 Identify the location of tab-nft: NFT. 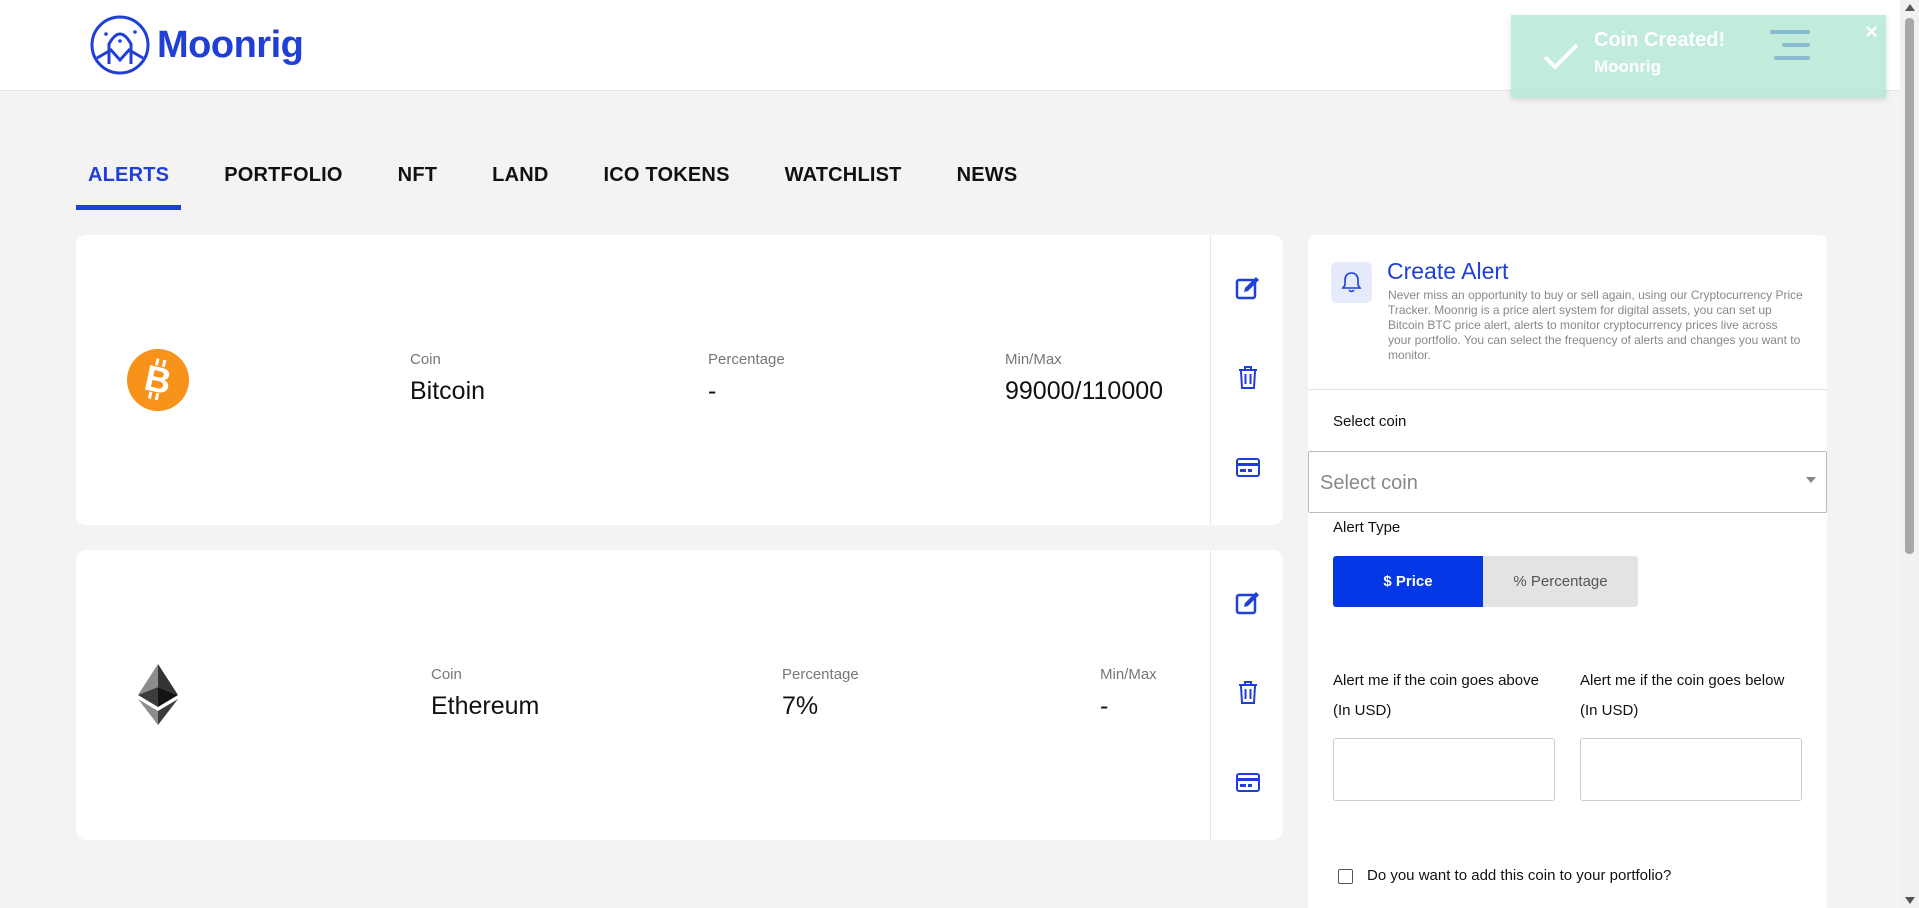
(417, 185).